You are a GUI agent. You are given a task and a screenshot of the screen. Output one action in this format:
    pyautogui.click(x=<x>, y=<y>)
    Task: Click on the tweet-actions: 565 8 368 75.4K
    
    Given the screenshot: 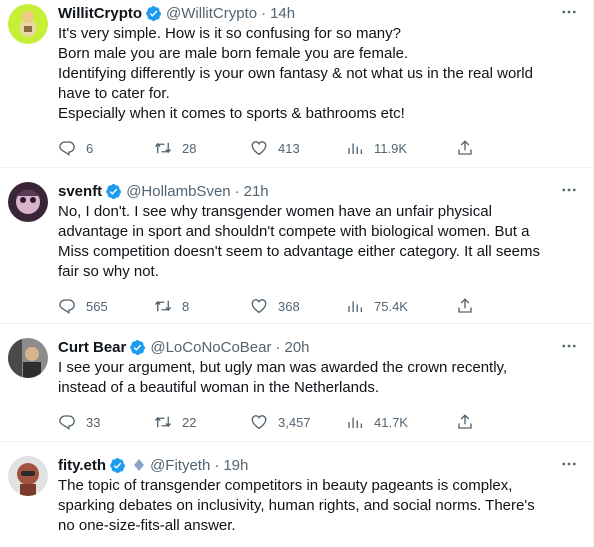 What is the action you would take?
    pyautogui.click(x=305, y=306)
    